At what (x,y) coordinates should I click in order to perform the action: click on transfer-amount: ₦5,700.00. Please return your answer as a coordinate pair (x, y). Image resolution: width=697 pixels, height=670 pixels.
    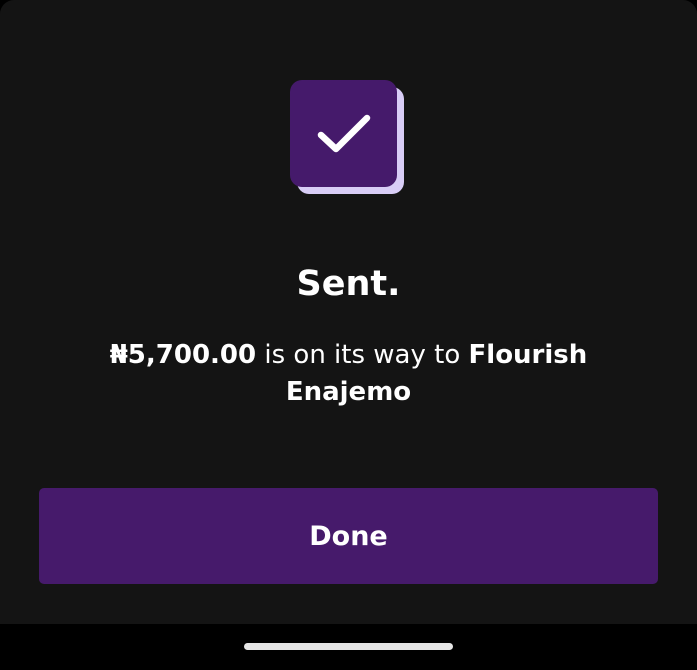
    Looking at the image, I should click on (183, 355).